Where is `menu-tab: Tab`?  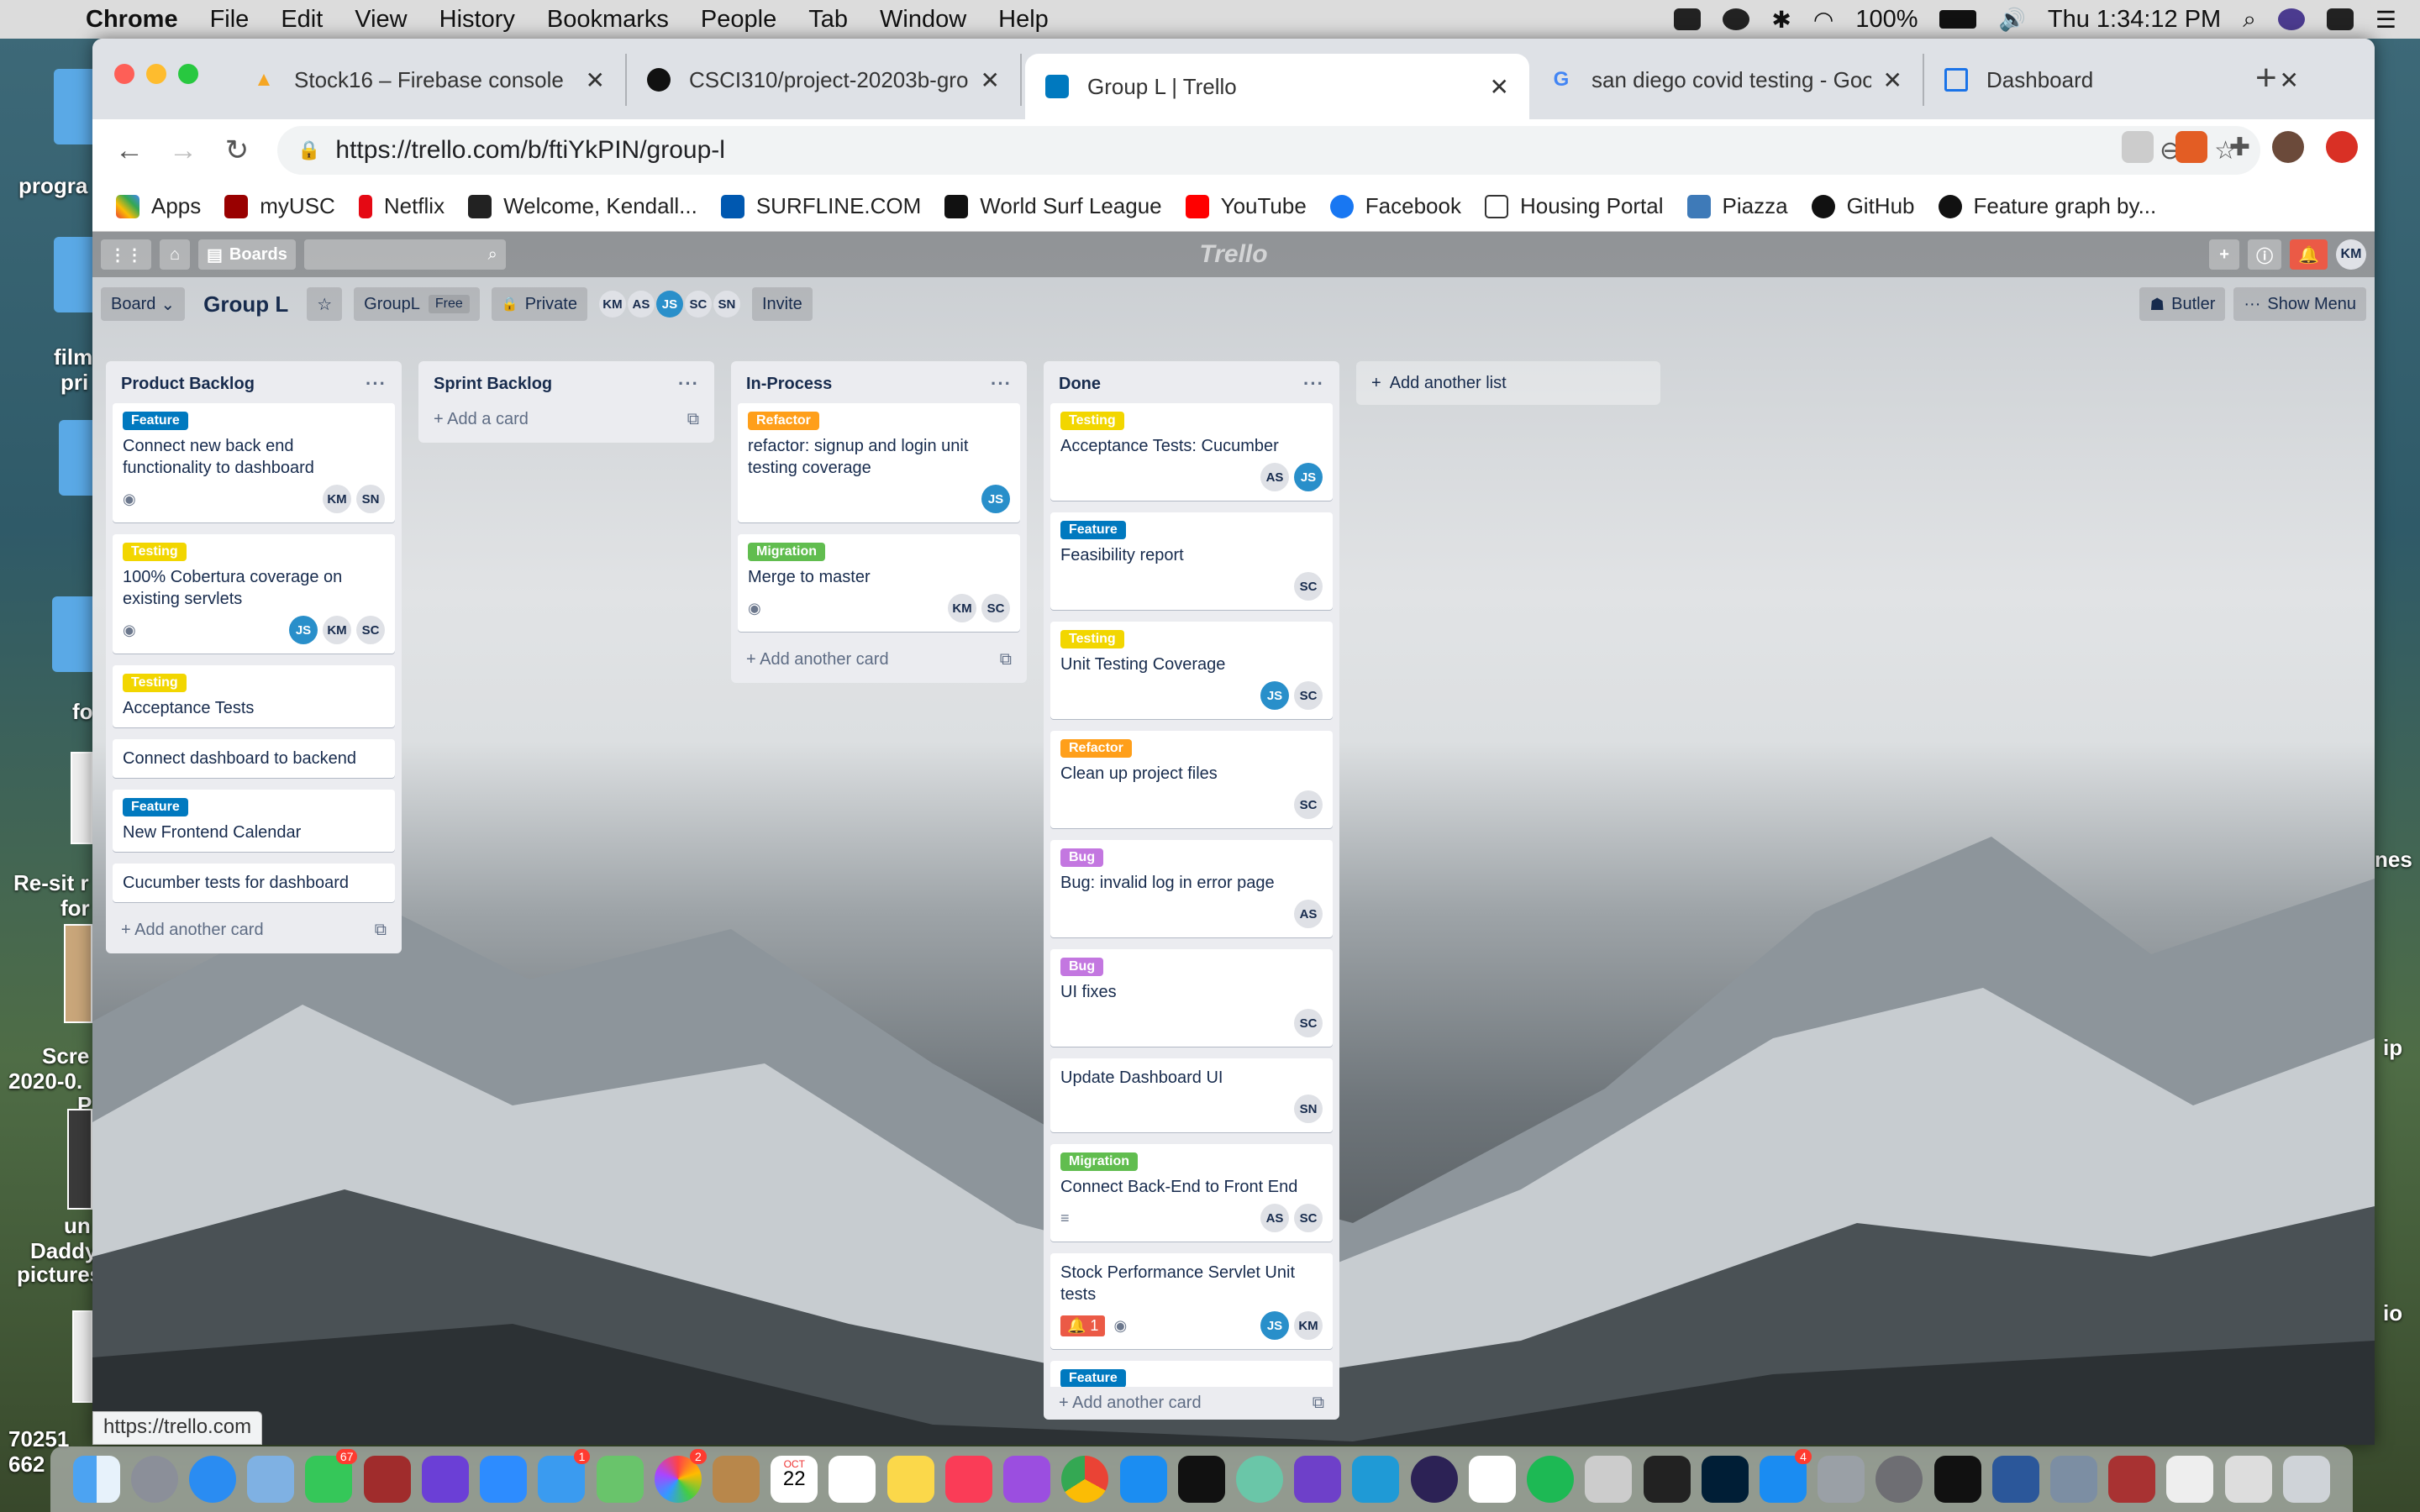 menu-tab: Tab is located at coordinates (828, 20).